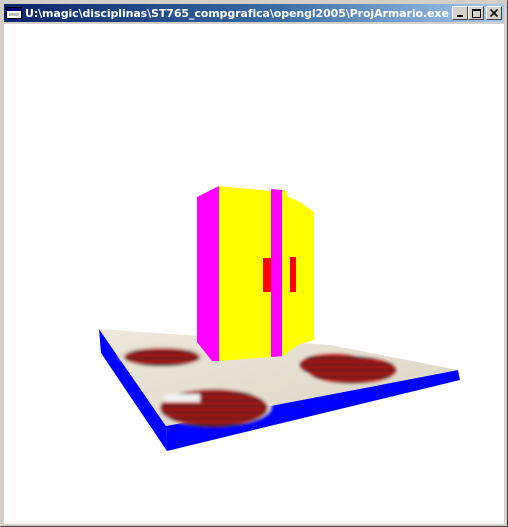 This screenshot has width=508, height=527. I want to click on maximize-icon, so click(476, 13).